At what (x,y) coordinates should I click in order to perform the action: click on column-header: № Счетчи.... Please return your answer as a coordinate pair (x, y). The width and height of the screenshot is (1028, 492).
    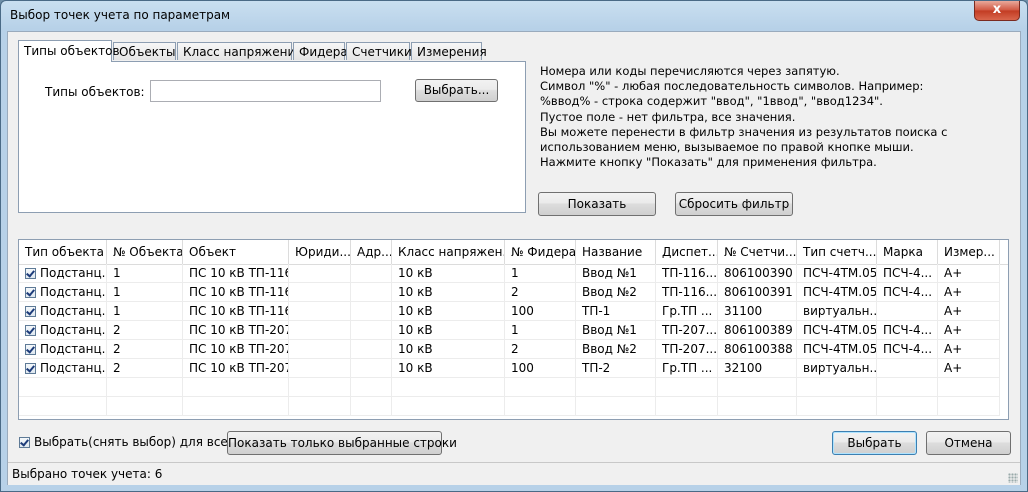
    Looking at the image, I should click on (757, 252).